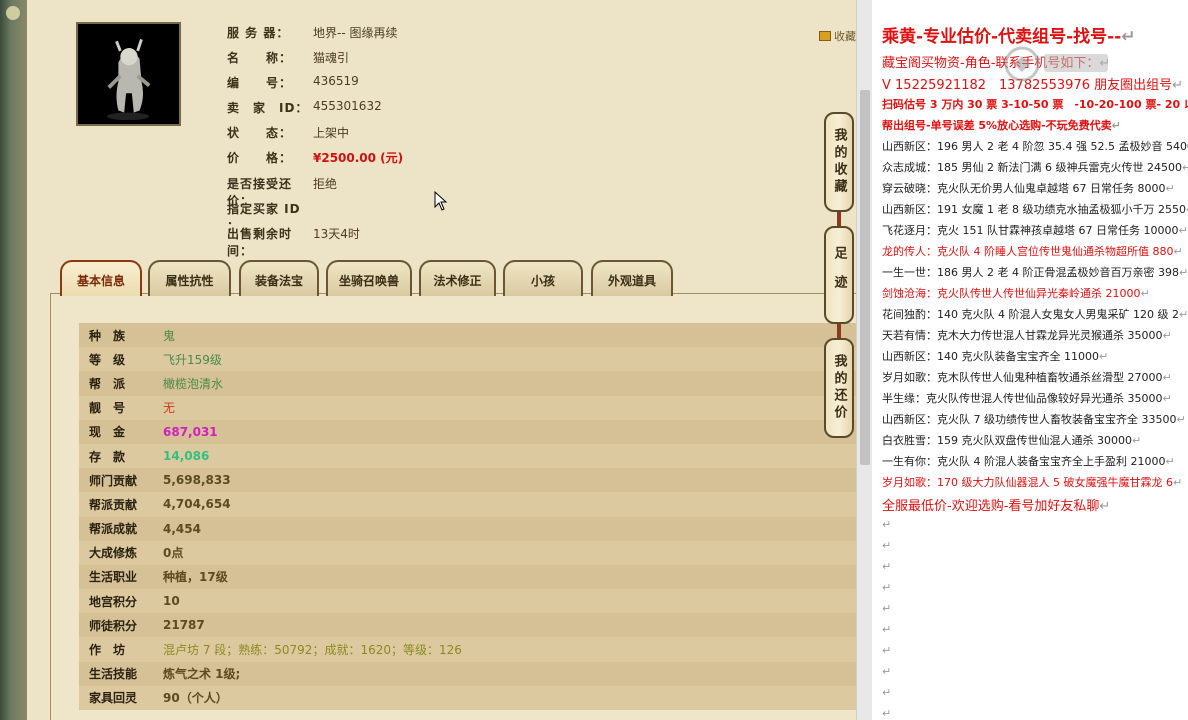  Describe the element at coordinates (336, 234) in the screenshot. I see `info-value: 13天4时` at that location.